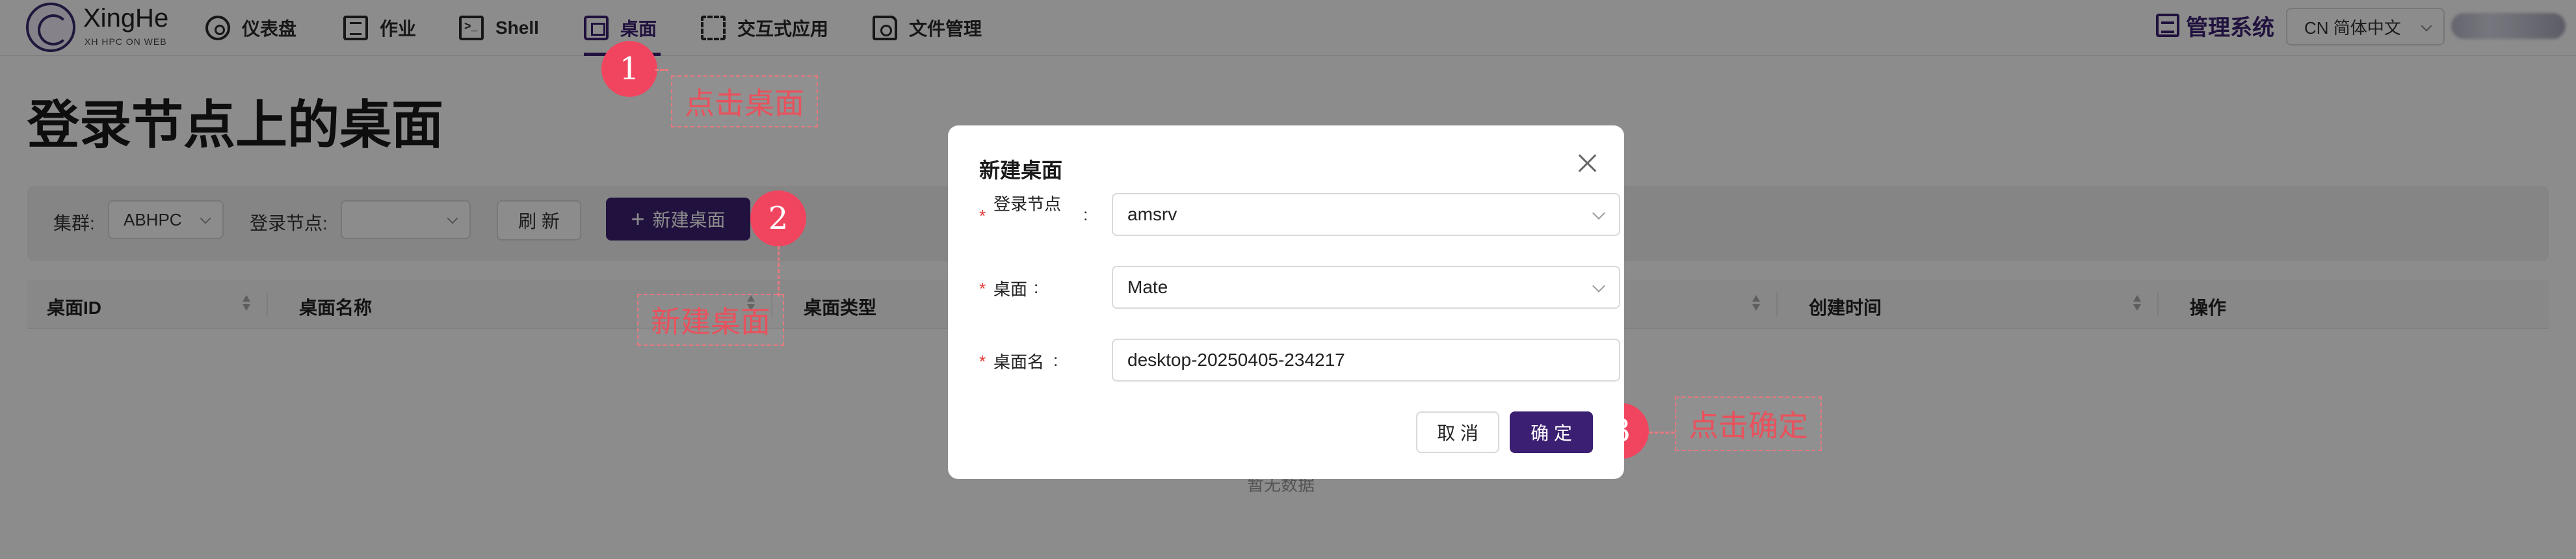  I want to click on login-node-select: amsrv, so click(1366, 214).